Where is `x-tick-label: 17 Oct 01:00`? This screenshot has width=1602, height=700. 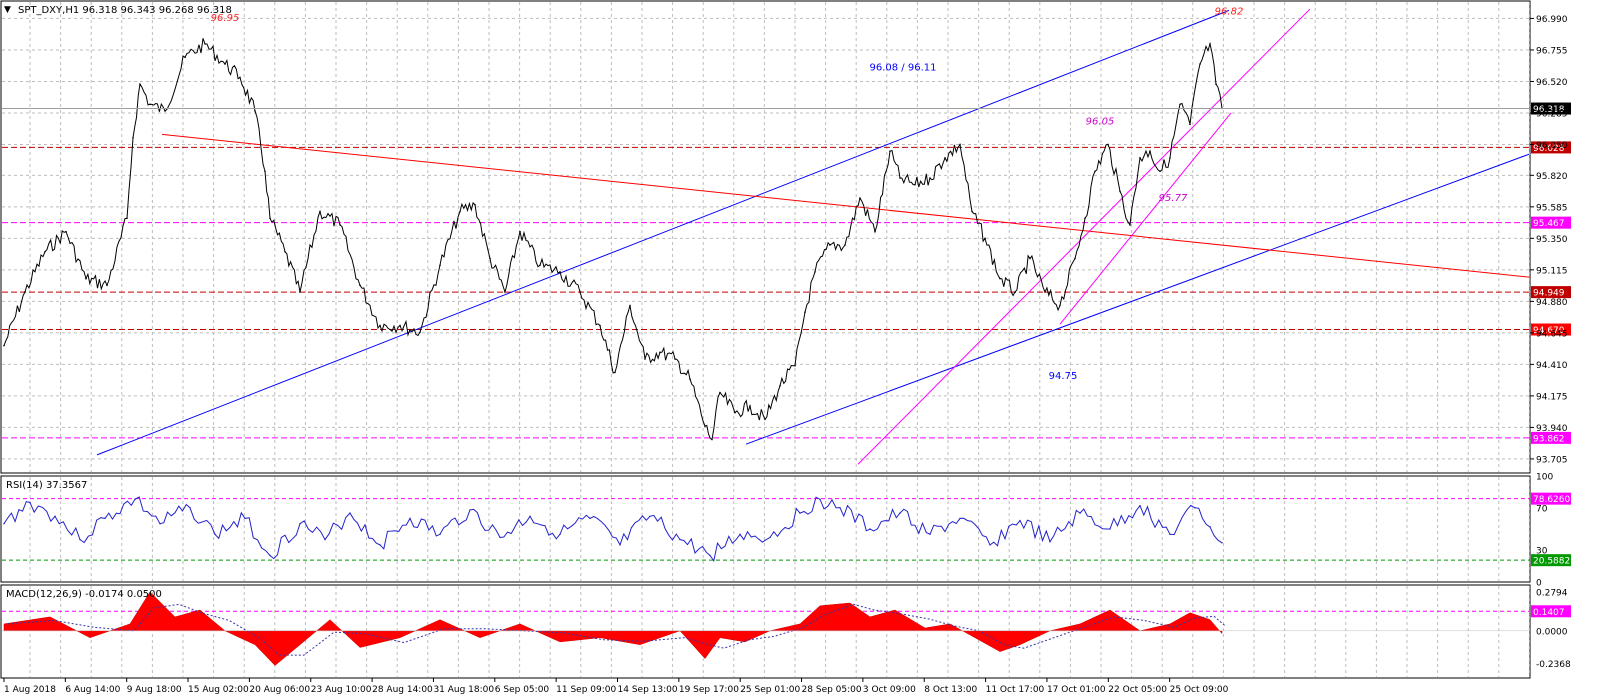
x-tick-label: 17 Oct 01:00 is located at coordinates (1076, 690).